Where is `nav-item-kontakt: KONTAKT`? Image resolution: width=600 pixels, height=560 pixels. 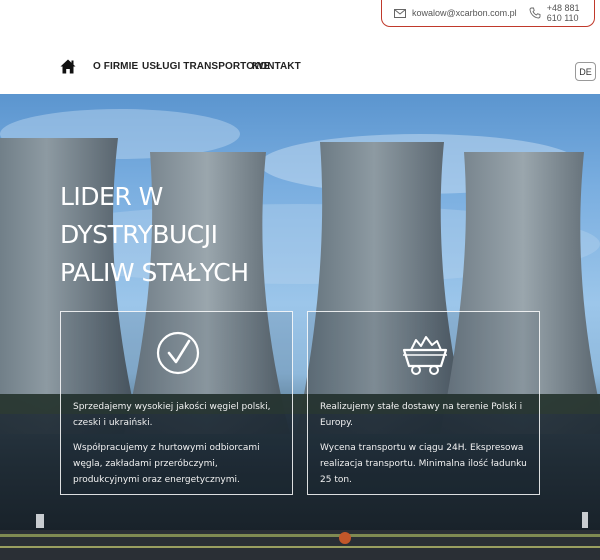 nav-item-kontakt: KONTAKT is located at coordinates (276, 66).